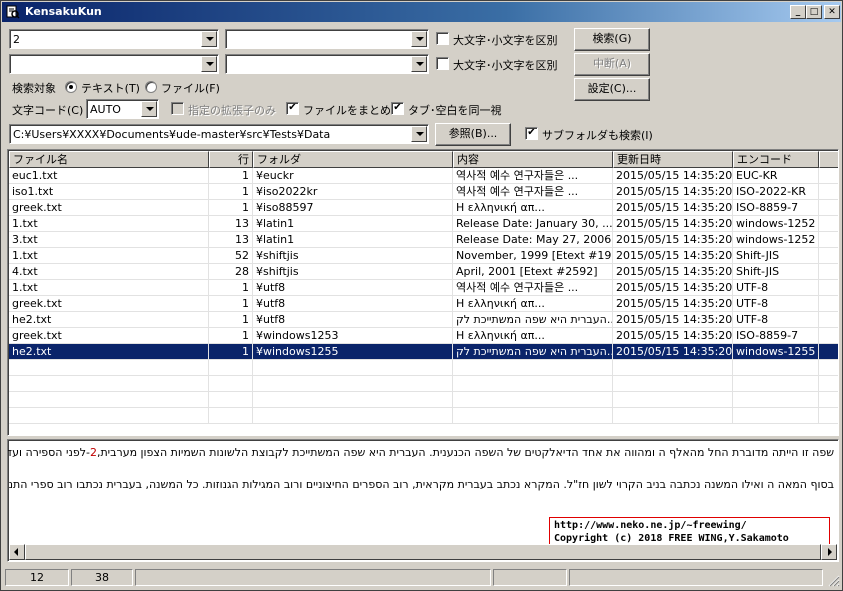 Image resolution: width=843 pixels, height=591 pixels. Describe the element at coordinates (397, 108) in the screenshot. I see `tab-space-checkbox: ✔` at that location.